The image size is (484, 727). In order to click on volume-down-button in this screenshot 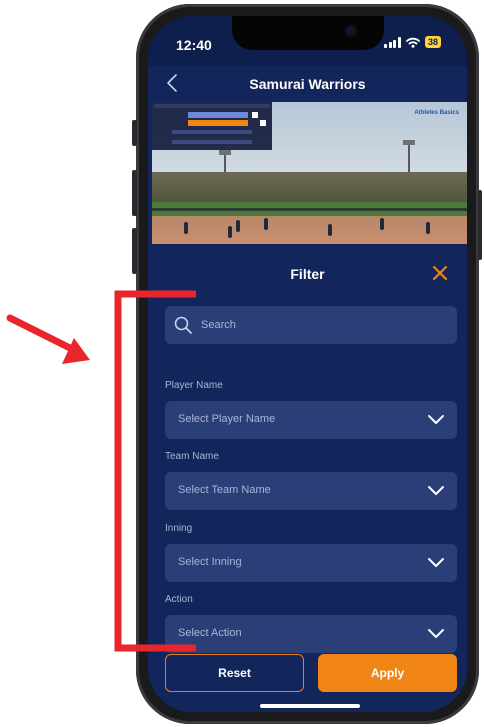, I will do `click(134, 251)`.